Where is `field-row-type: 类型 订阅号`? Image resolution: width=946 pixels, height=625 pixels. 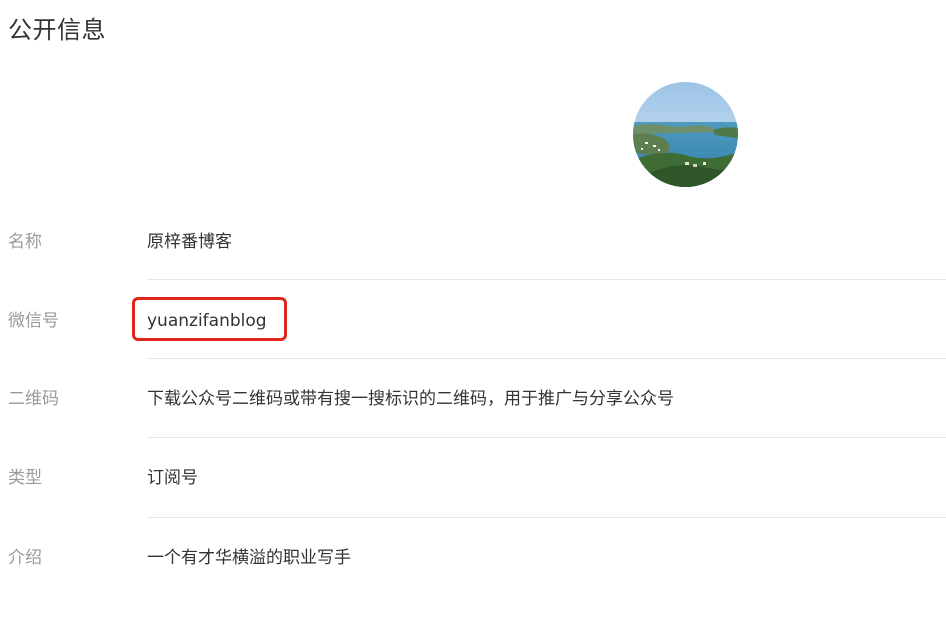
field-row-type: 类型 订阅号 is located at coordinates (473, 505).